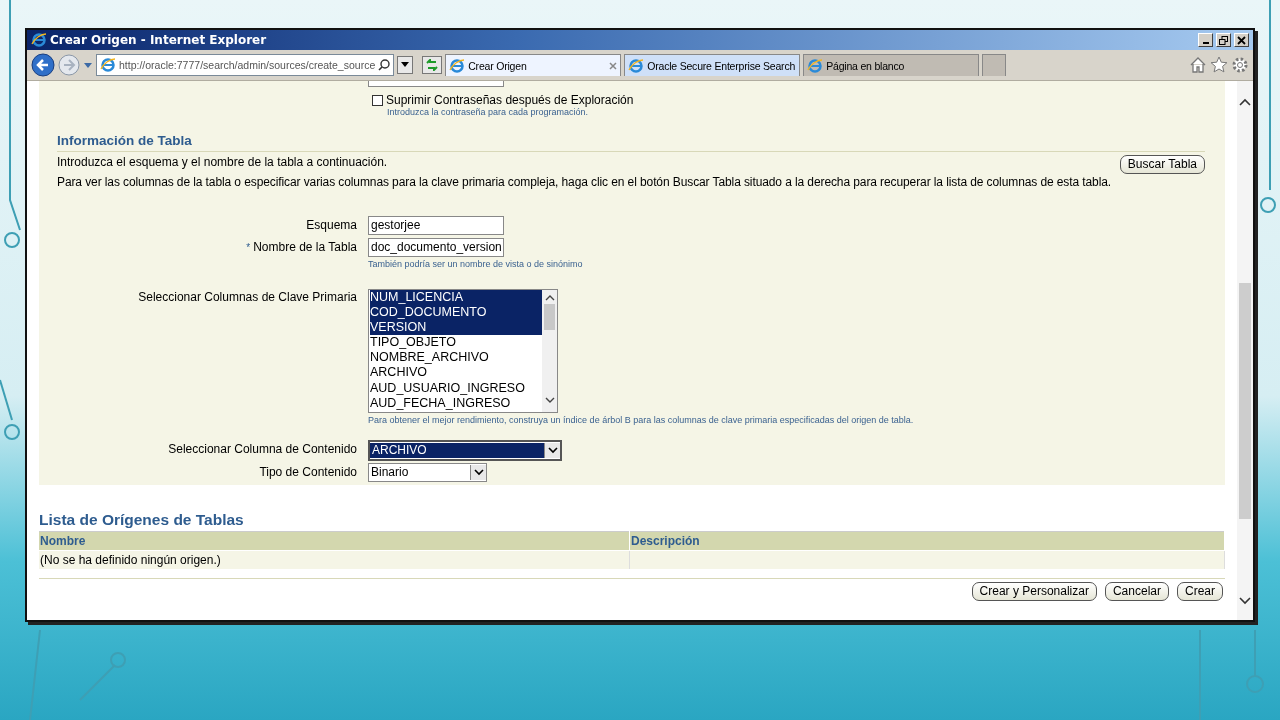 The image size is (1280, 720). What do you see at coordinates (1240, 65) in the screenshot?
I see `settings-icon` at bounding box center [1240, 65].